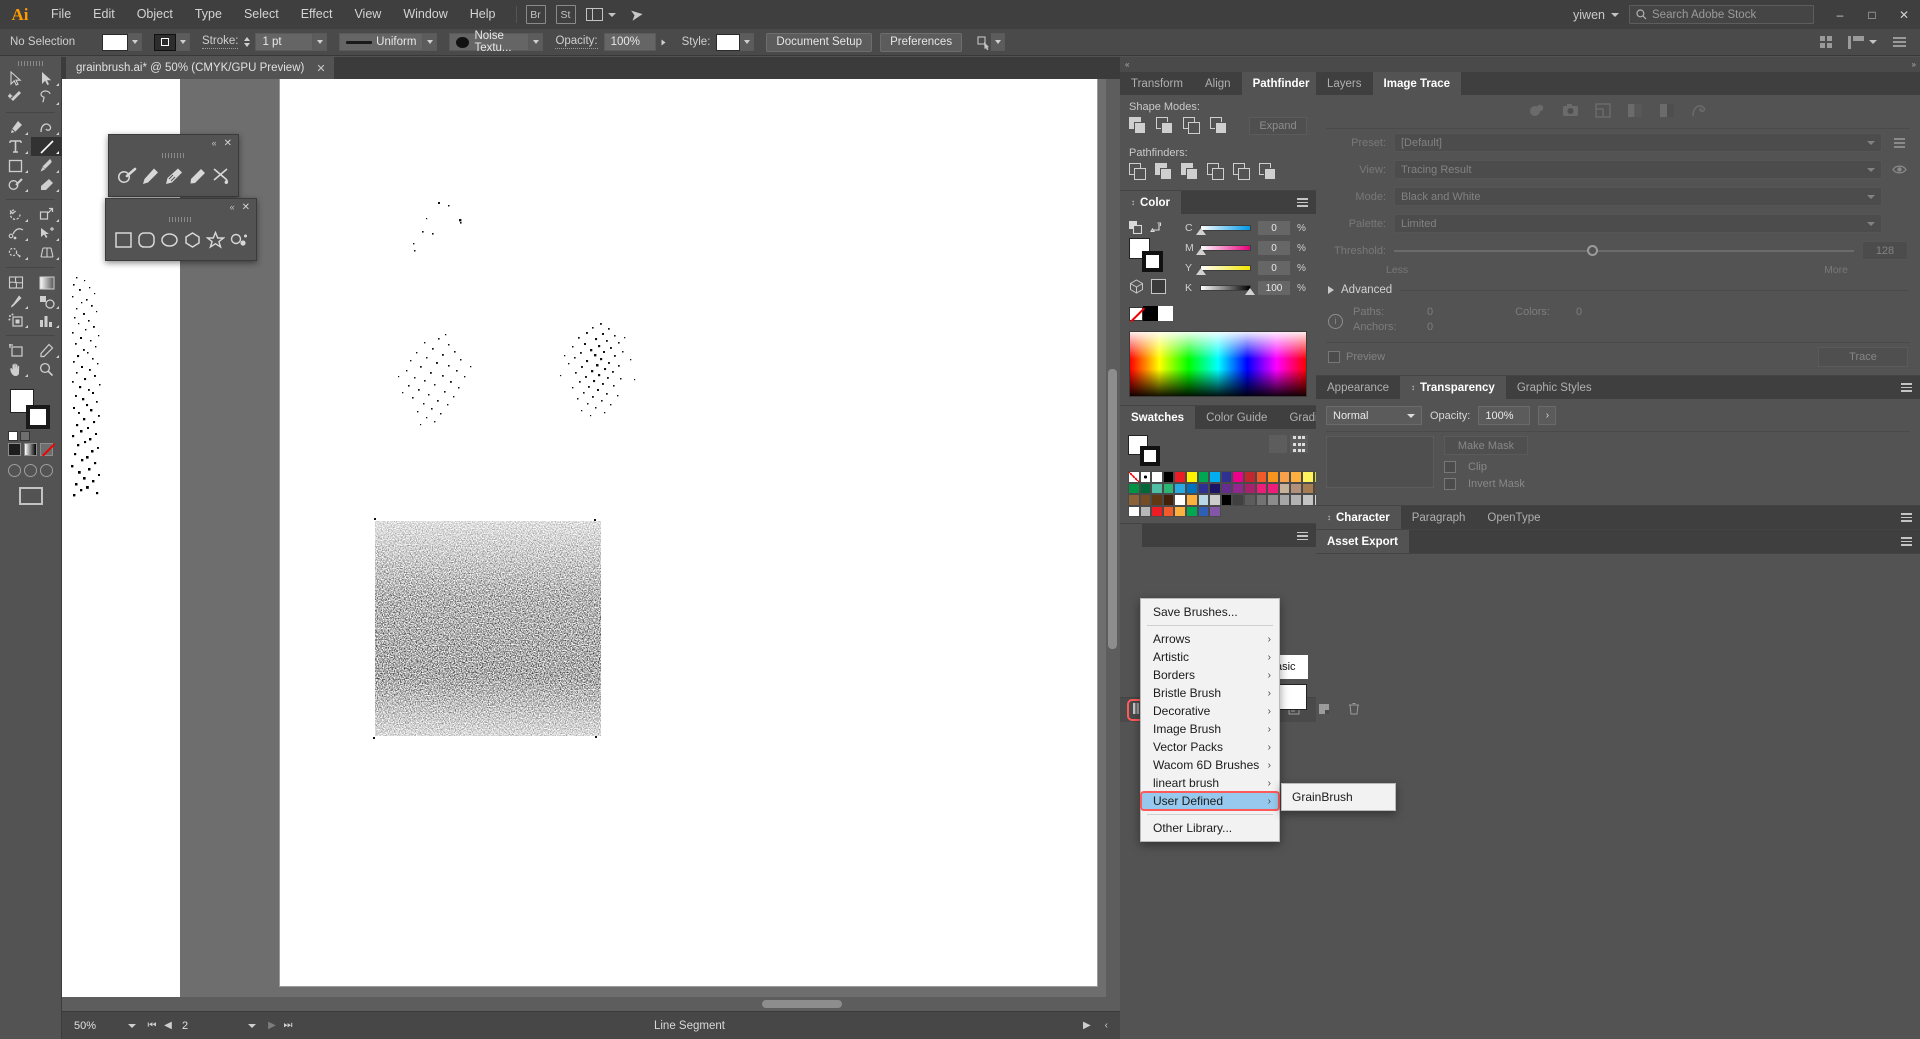  Describe the element at coordinates (238, 240) in the screenshot. I see `flare-tool-icon` at that location.